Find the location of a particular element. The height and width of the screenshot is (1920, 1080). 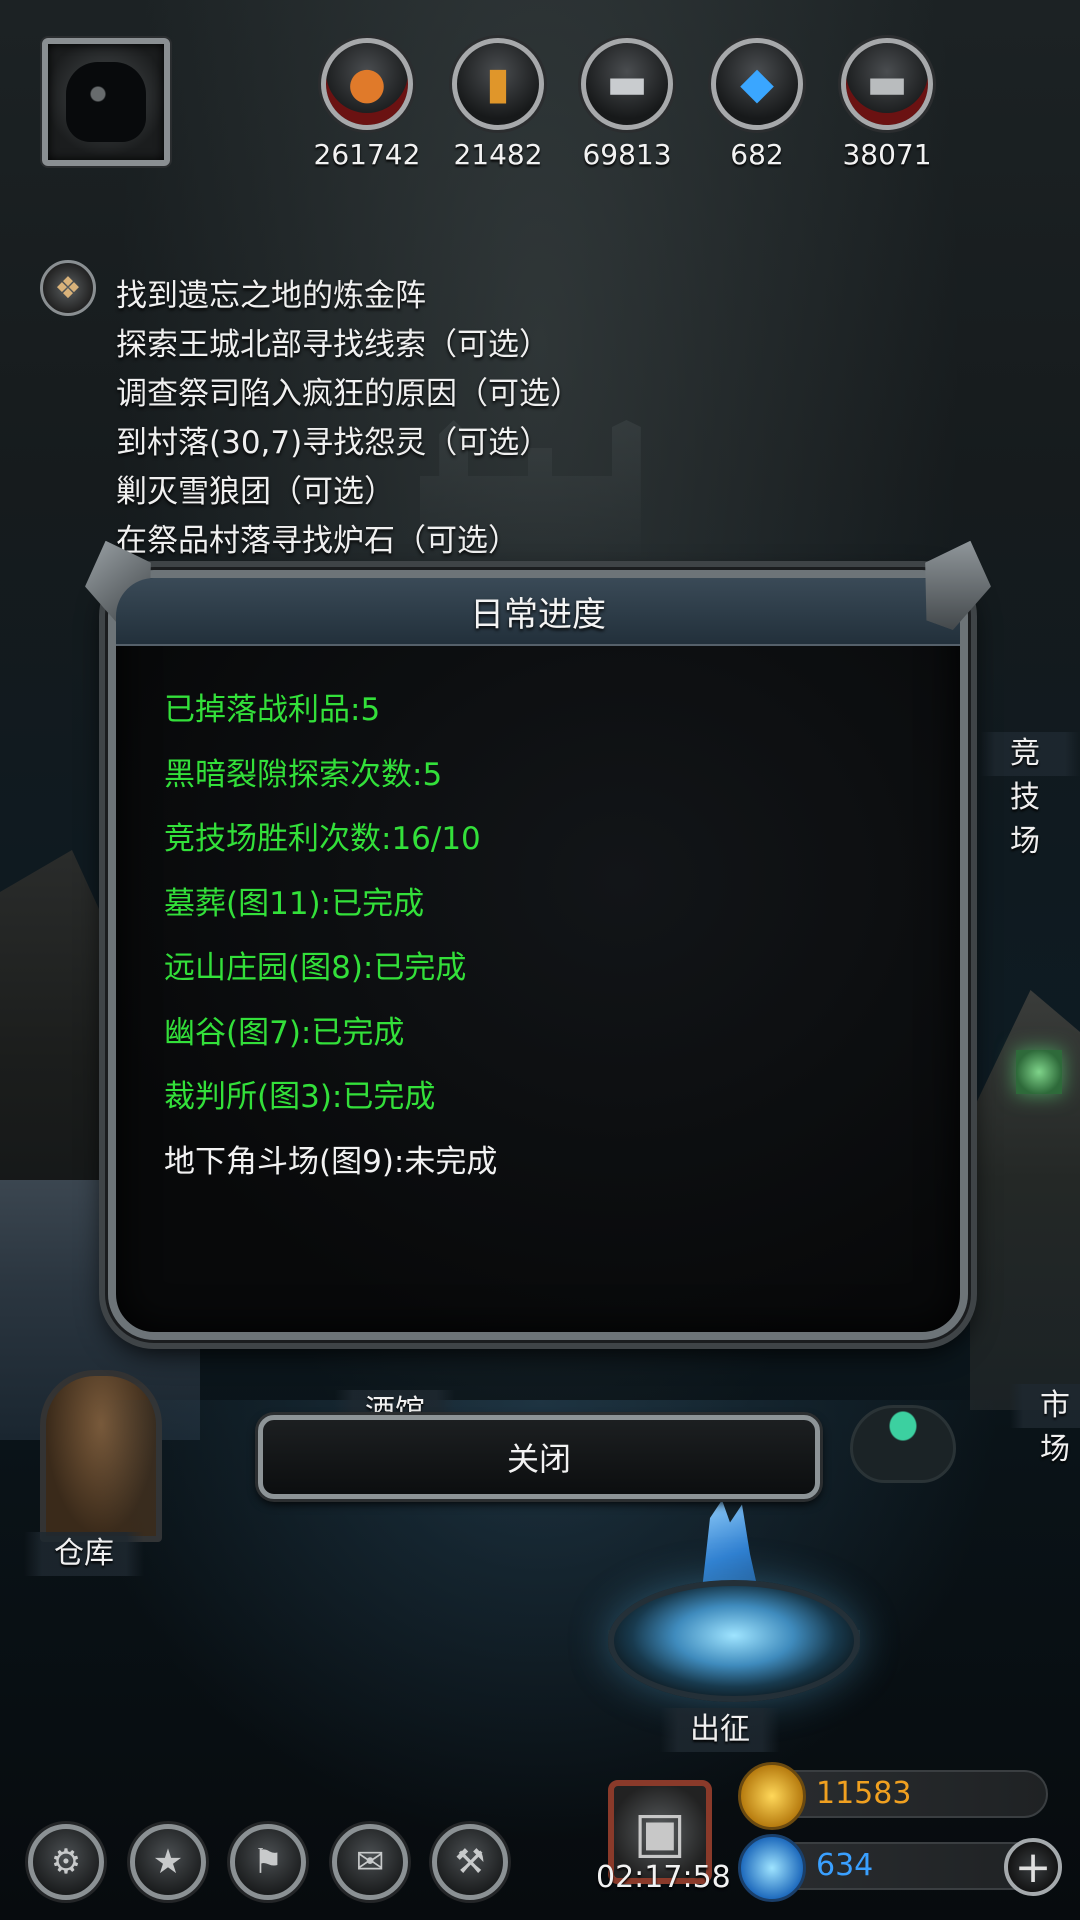

progress-item: 墓葬(图11):已完成 is located at coordinates (294, 903).